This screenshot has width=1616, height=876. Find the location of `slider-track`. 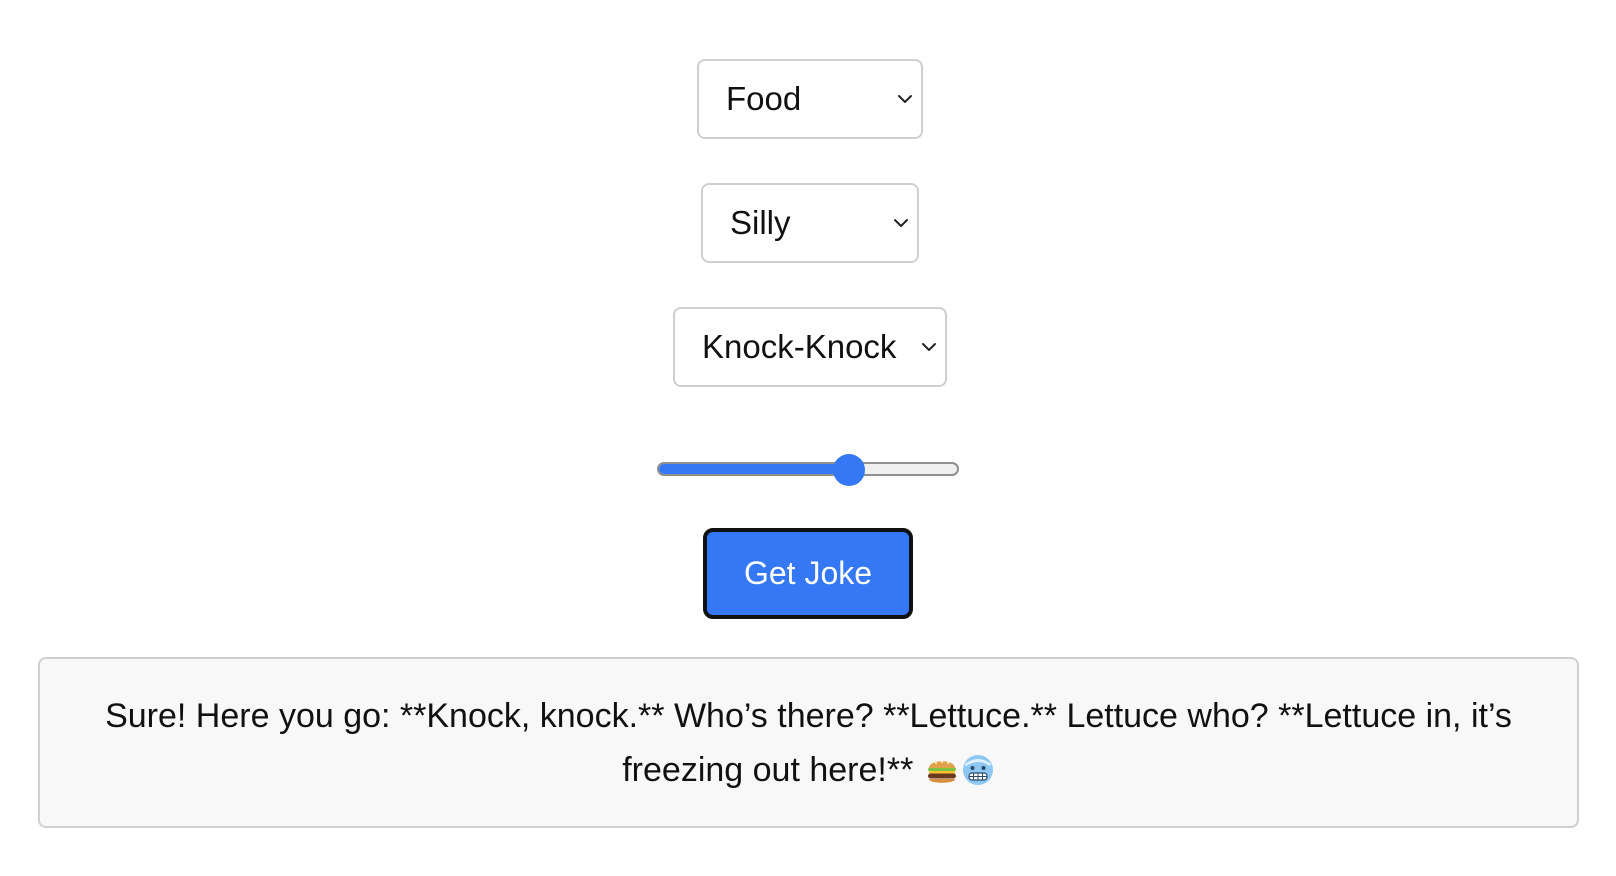

slider-track is located at coordinates (808, 469).